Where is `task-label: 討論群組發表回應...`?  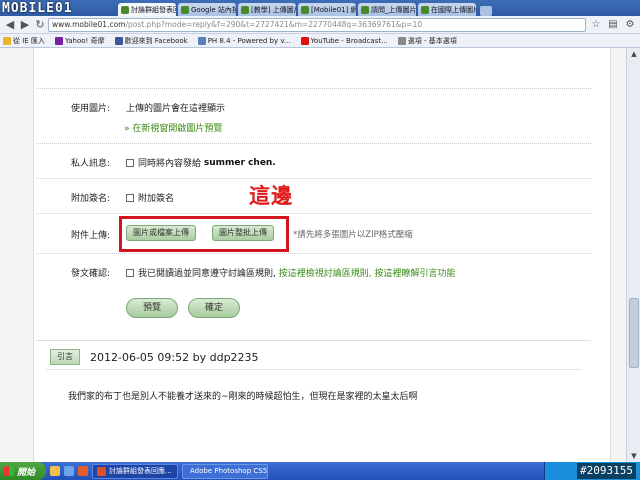 task-label: 討論群組發表回應... is located at coordinates (140, 471).